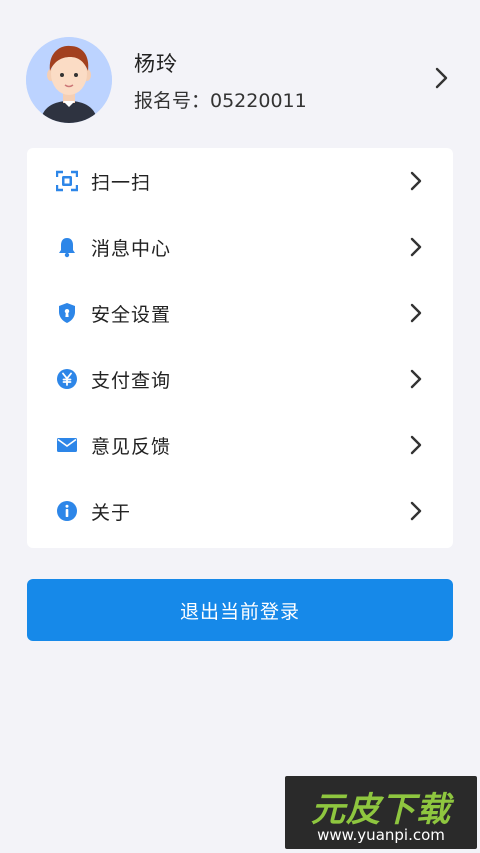 This screenshot has height=853, width=480. I want to click on menu-item-messages: 消息中心, so click(240, 247).